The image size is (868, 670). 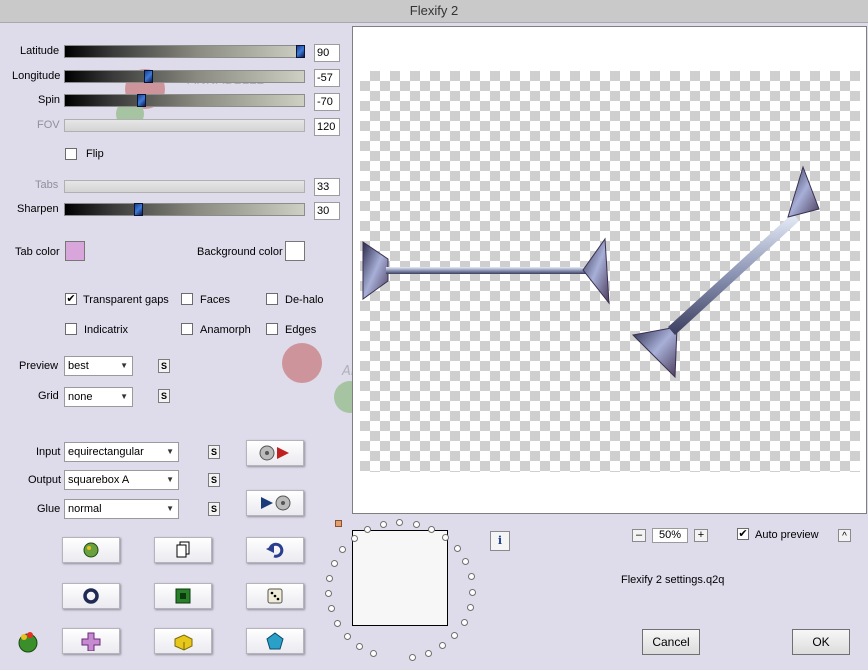 What do you see at coordinates (27, 641) in the screenshot?
I see `app-logo` at bounding box center [27, 641].